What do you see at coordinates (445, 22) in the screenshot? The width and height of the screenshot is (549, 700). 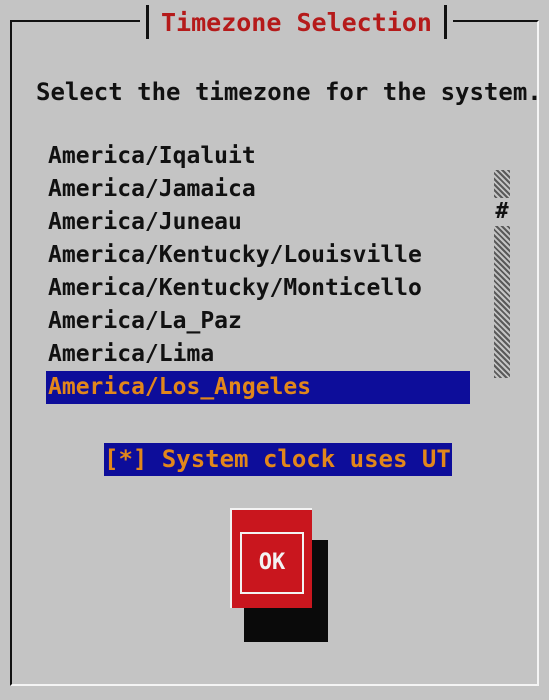 I see `title-right-bar` at bounding box center [445, 22].